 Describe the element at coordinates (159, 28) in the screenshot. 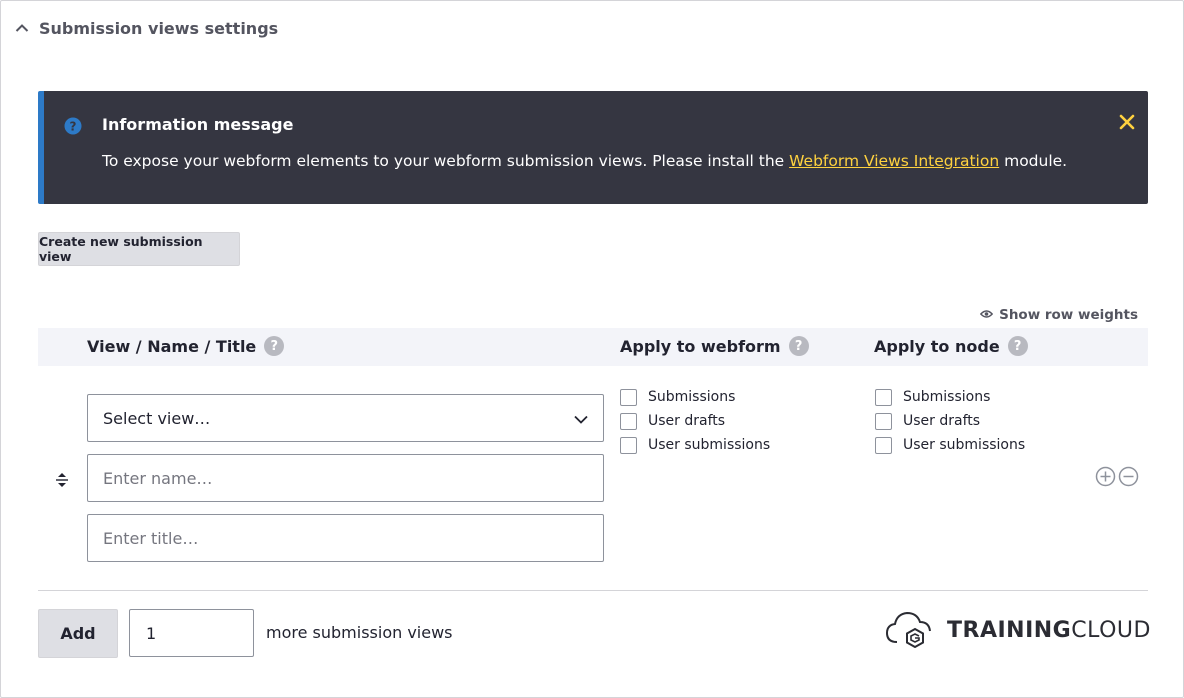

I see `details-summary-title: Submission views settings` at that location.